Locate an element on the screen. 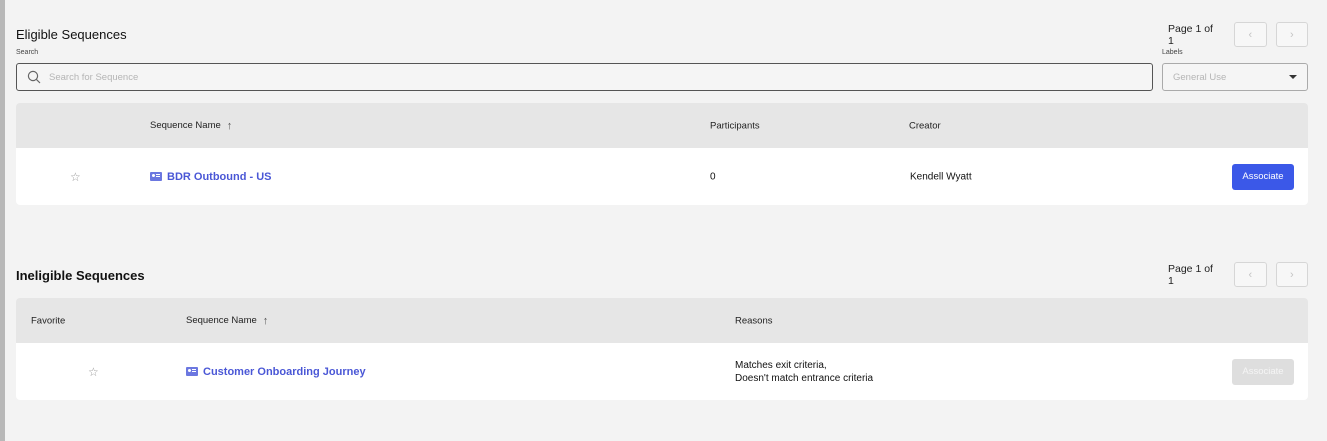 This screenshot has width=1327, height=441. left-edge-border is located at coordinates (2, 220).